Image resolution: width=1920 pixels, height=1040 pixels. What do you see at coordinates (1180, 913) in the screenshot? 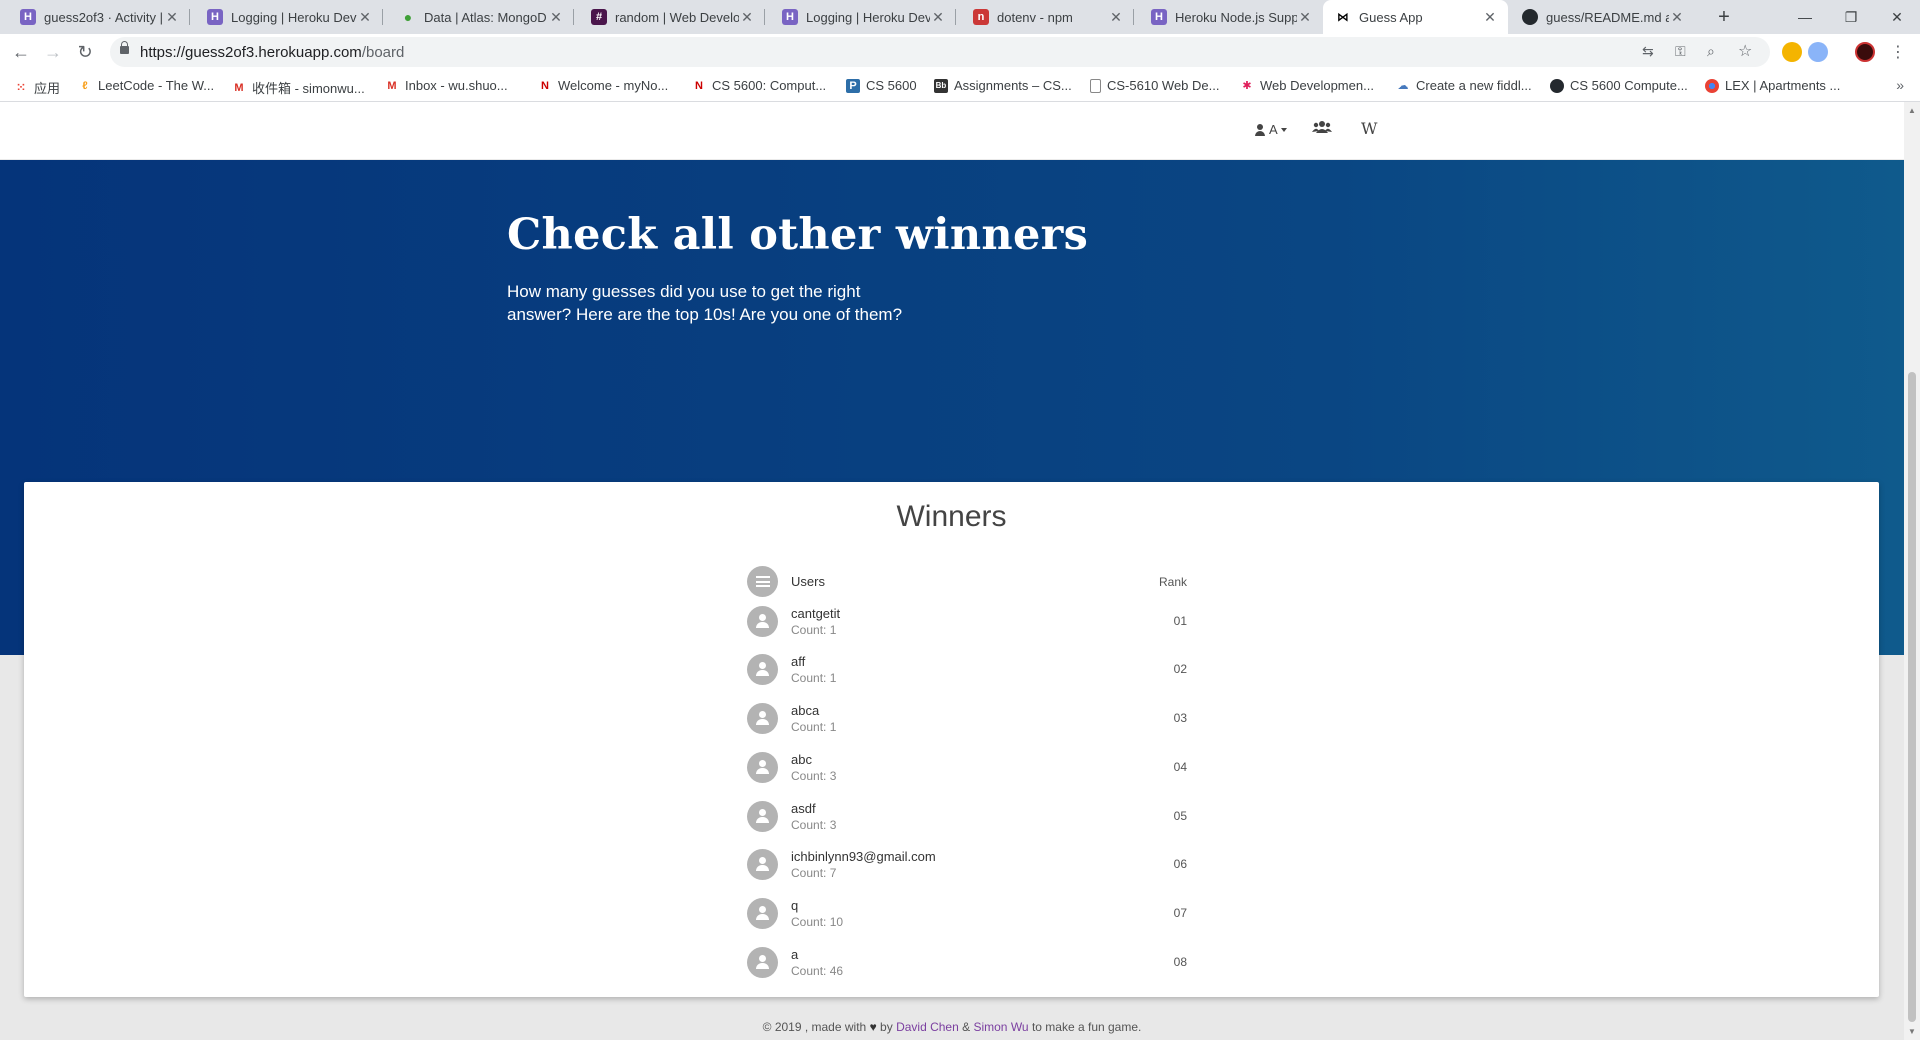
I see `user-rank: 07` at bounding box center [1180, 913].